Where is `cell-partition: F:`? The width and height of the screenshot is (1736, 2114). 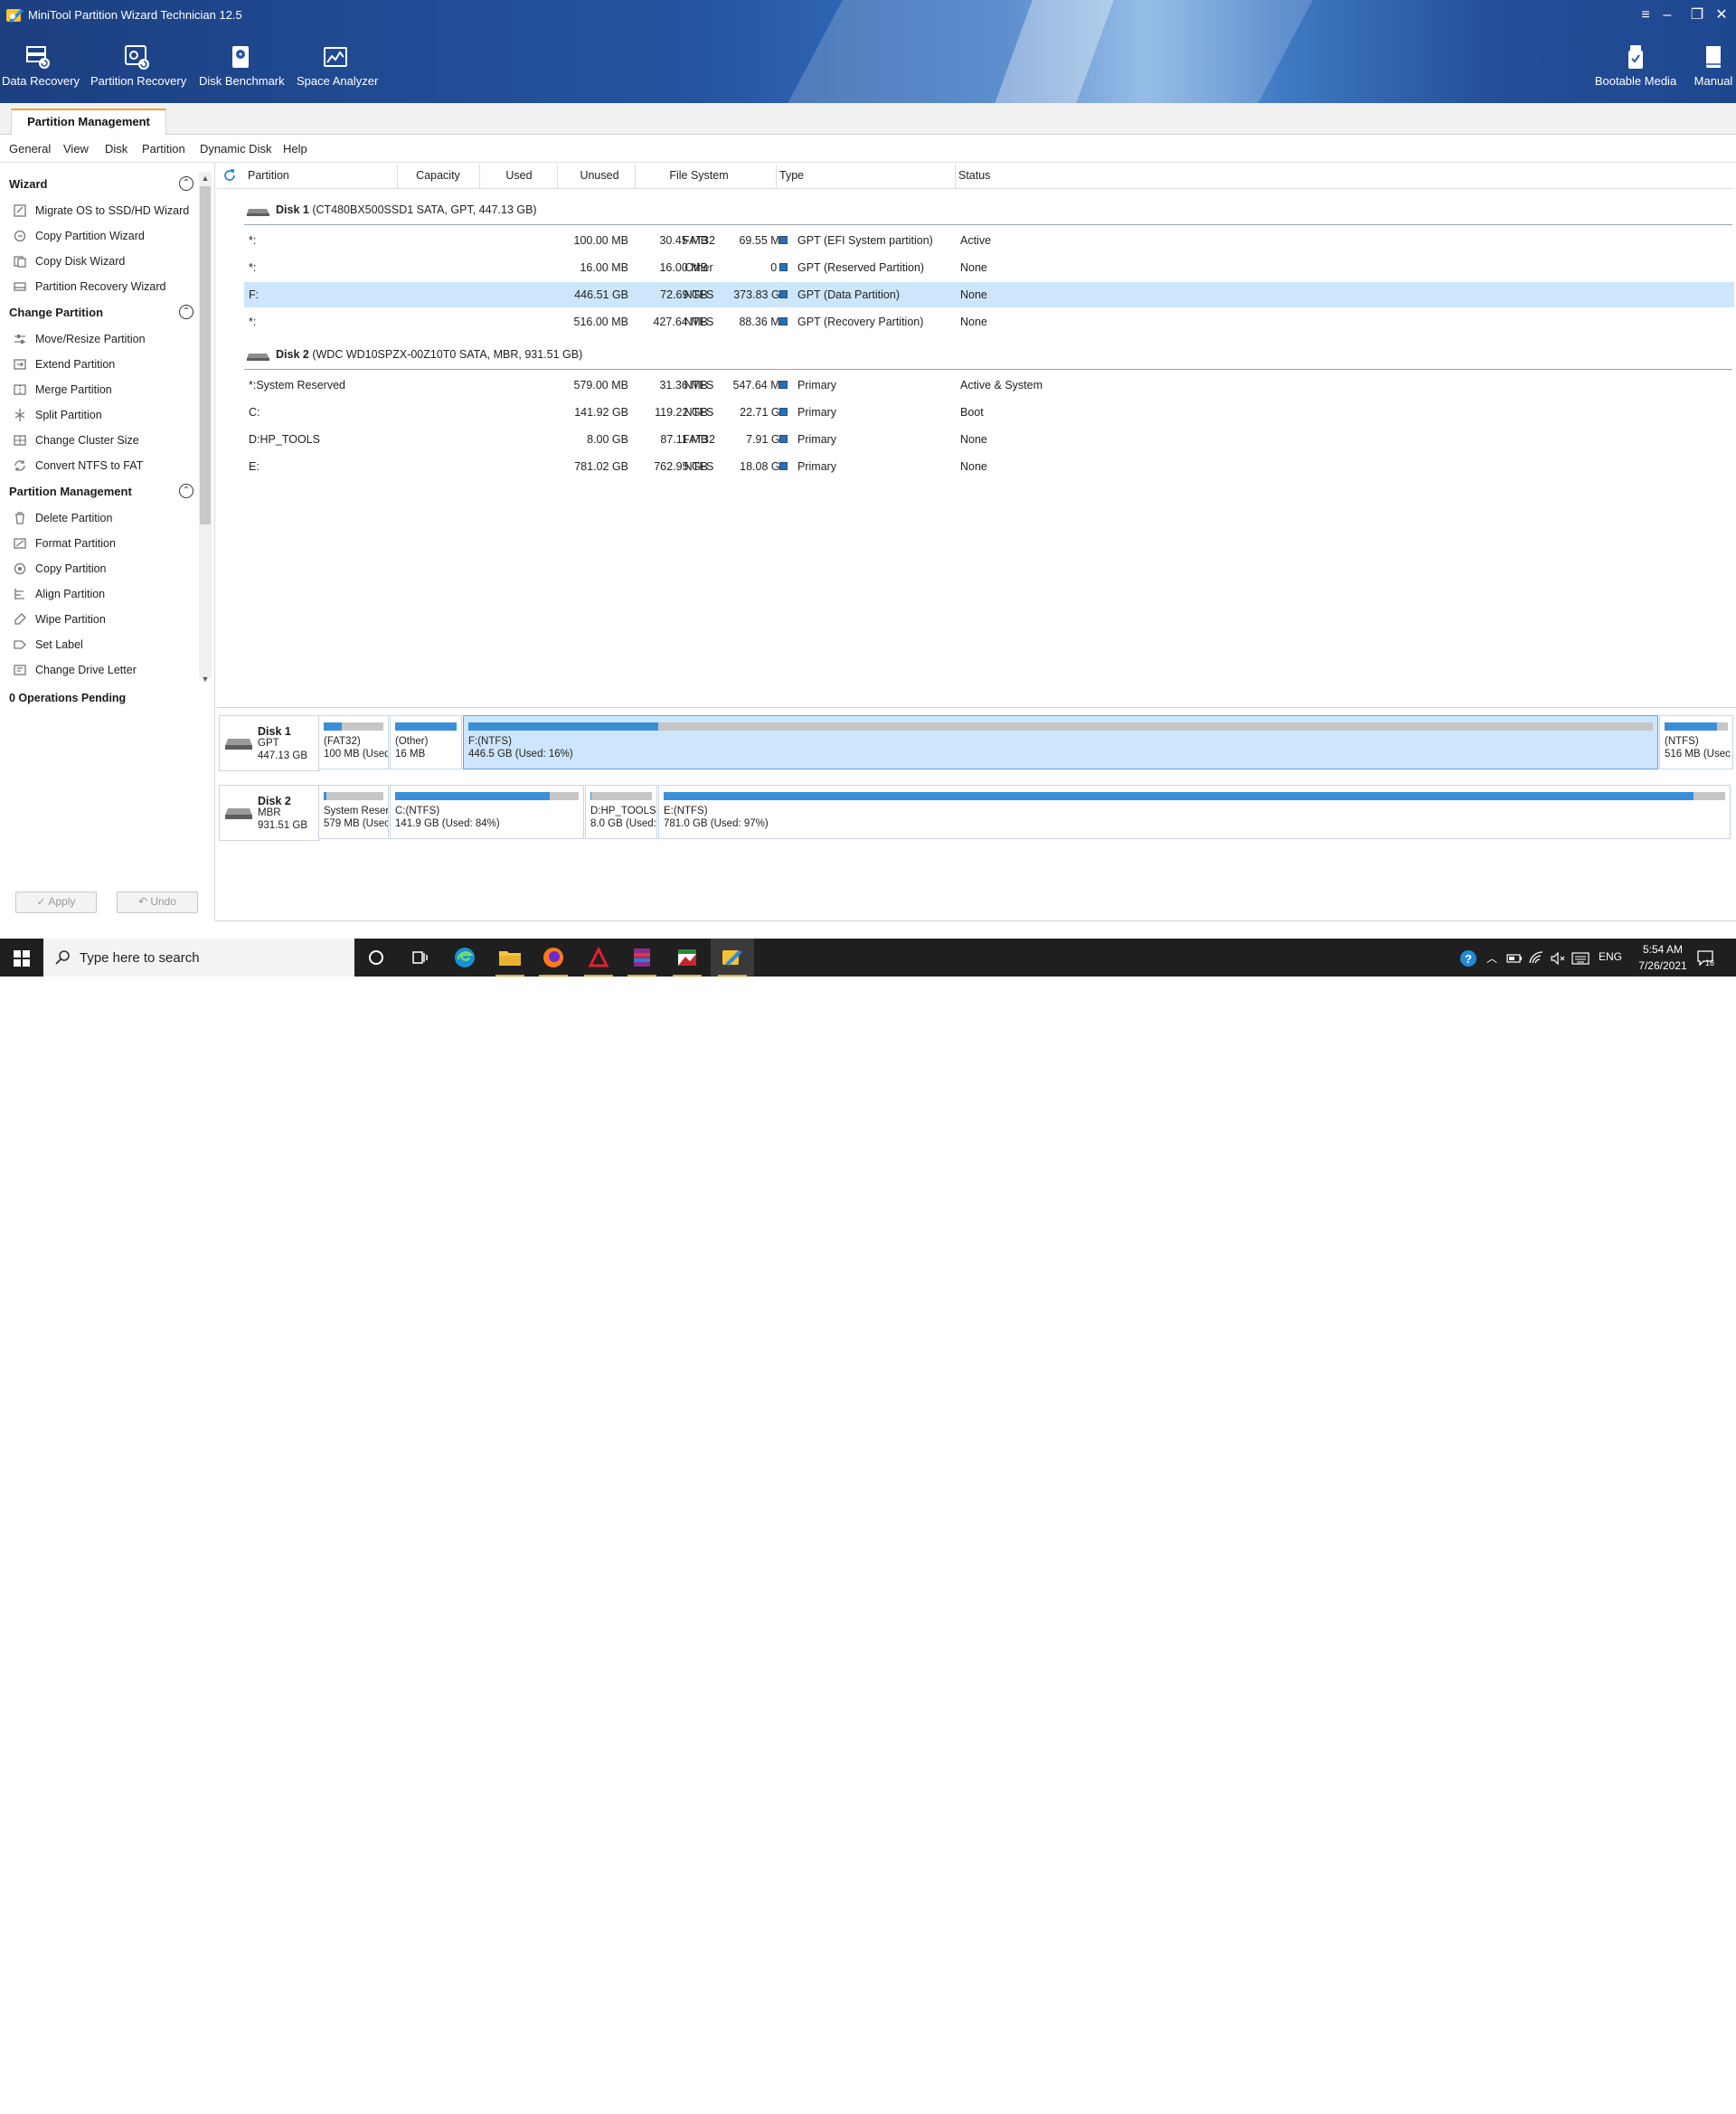
cell-partition: F: is located at coordinates (254, 294).